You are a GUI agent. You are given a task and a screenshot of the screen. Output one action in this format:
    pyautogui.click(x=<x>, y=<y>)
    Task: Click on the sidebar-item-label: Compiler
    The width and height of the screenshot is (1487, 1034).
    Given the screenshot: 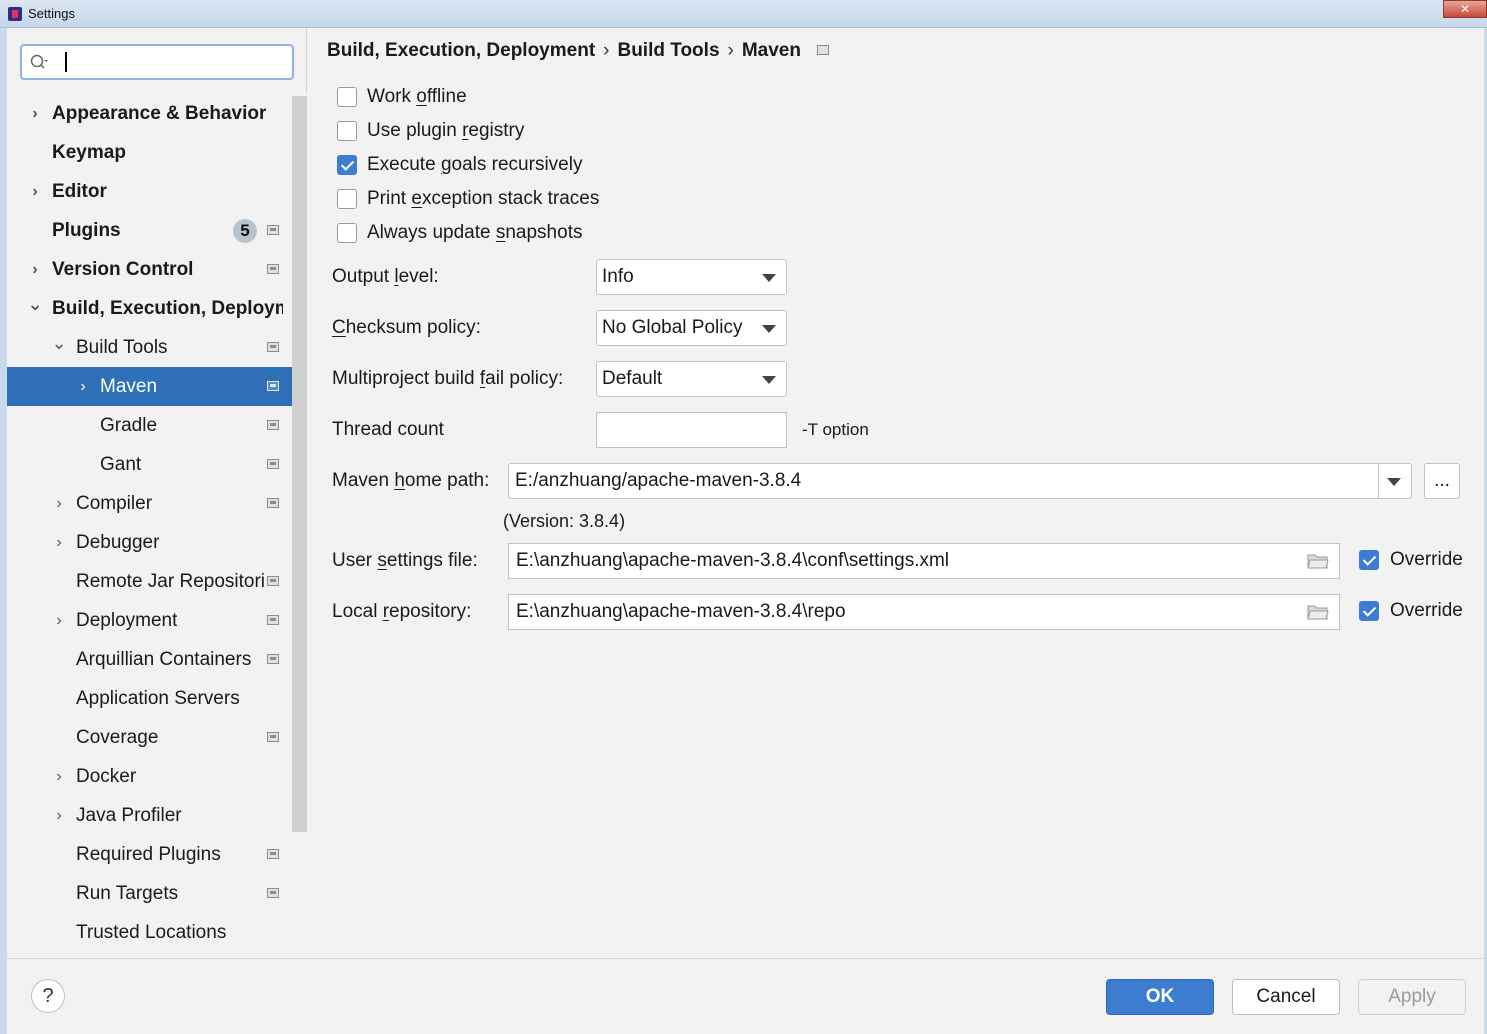 What is the action you would take?
    pyautogui.click(x=114, y=503)
    